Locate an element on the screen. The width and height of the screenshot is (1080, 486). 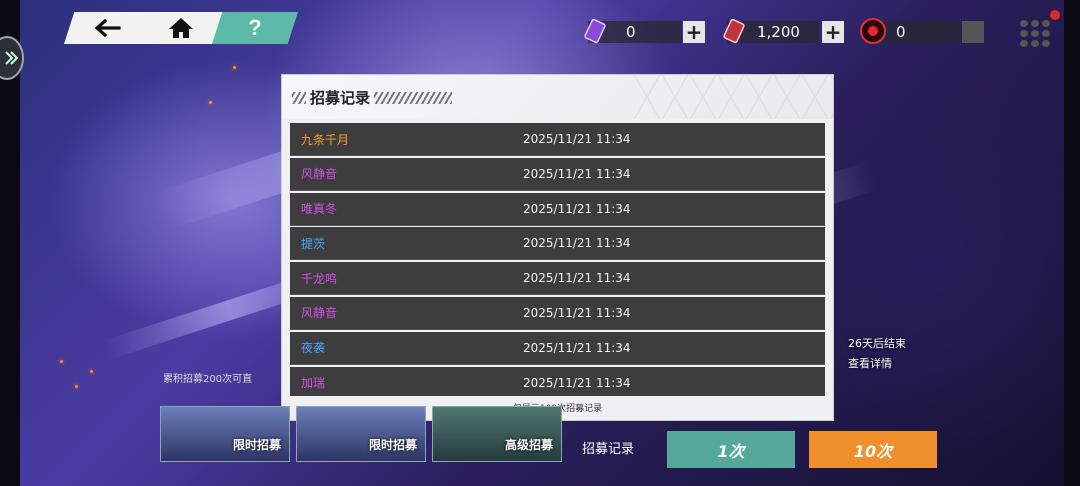
title-stripes-left is located at coordinates (299, 97).